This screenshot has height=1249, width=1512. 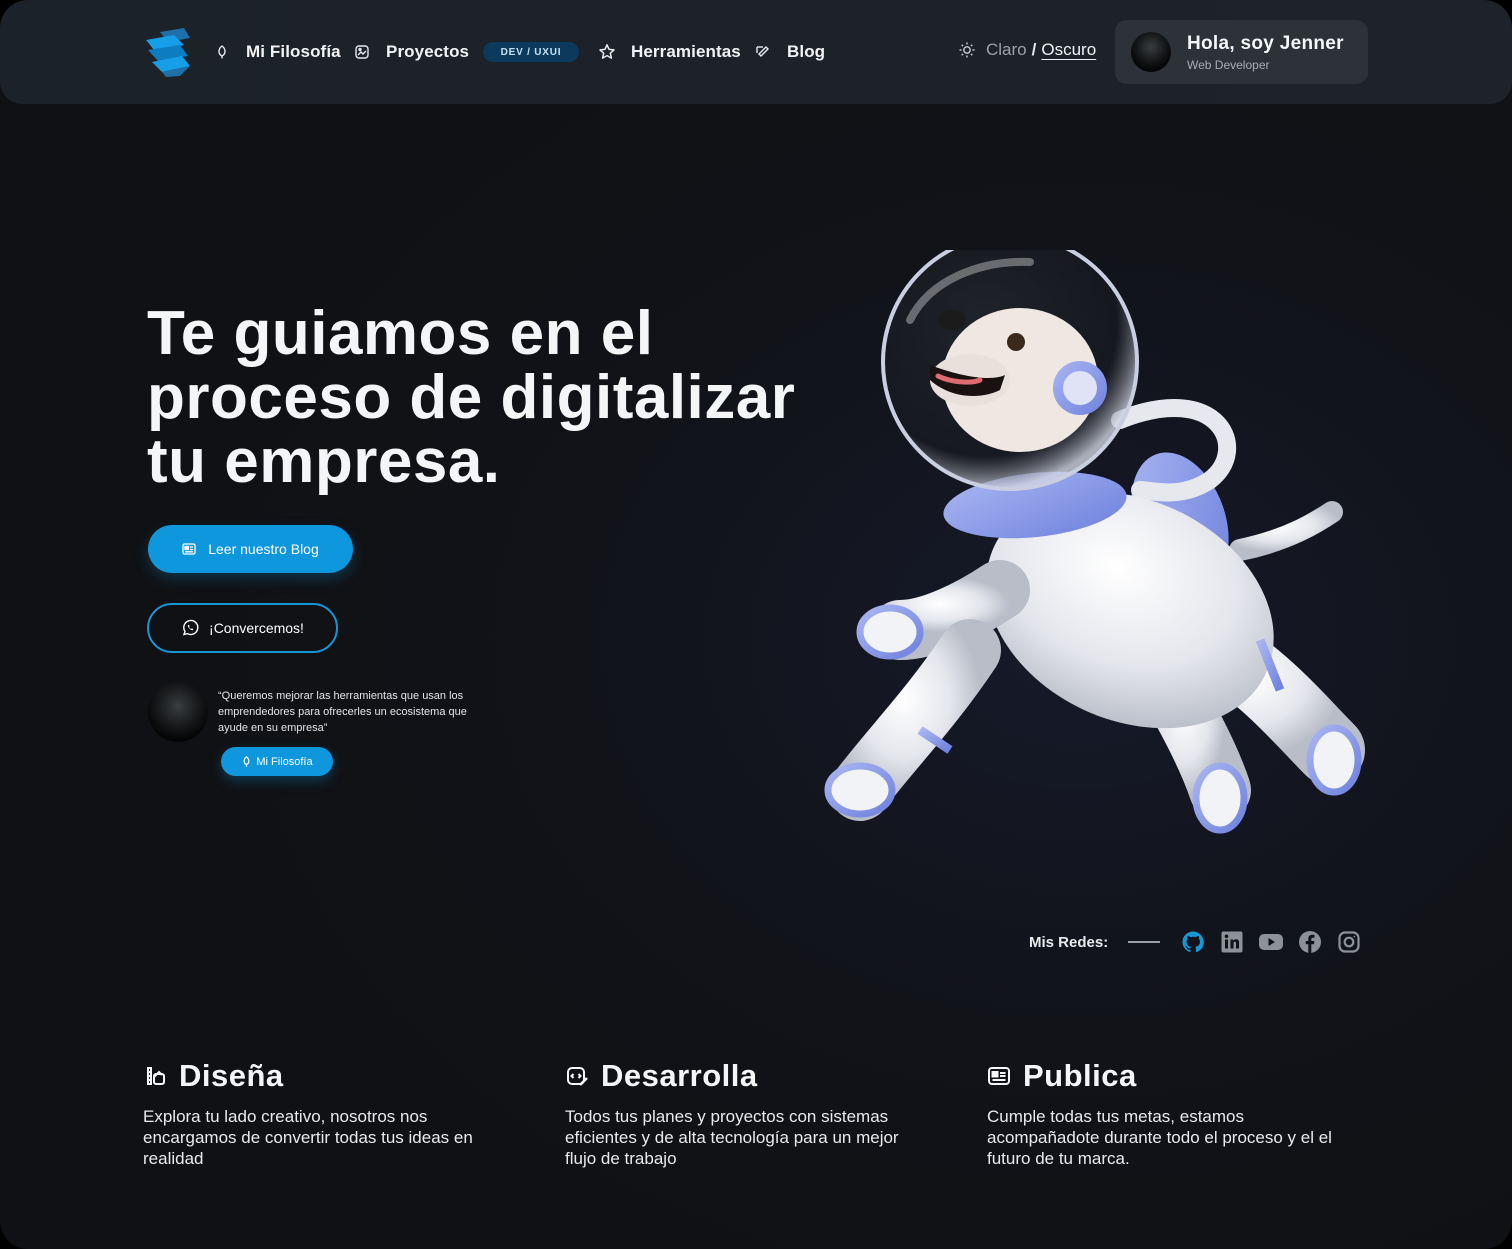 I want to click on lets-talk-label: ¡Convercemos!, so click(x=256, y=628).